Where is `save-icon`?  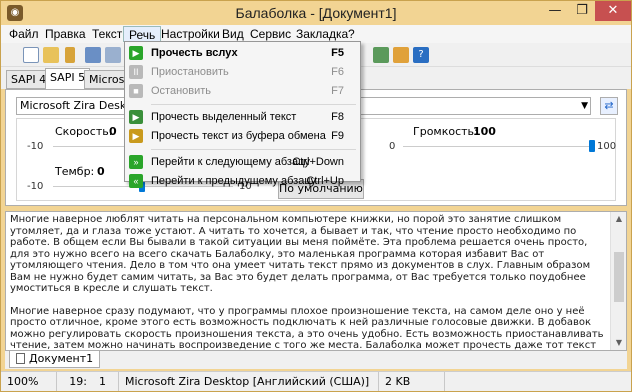
save-icon is located at coordinates (93, 55).